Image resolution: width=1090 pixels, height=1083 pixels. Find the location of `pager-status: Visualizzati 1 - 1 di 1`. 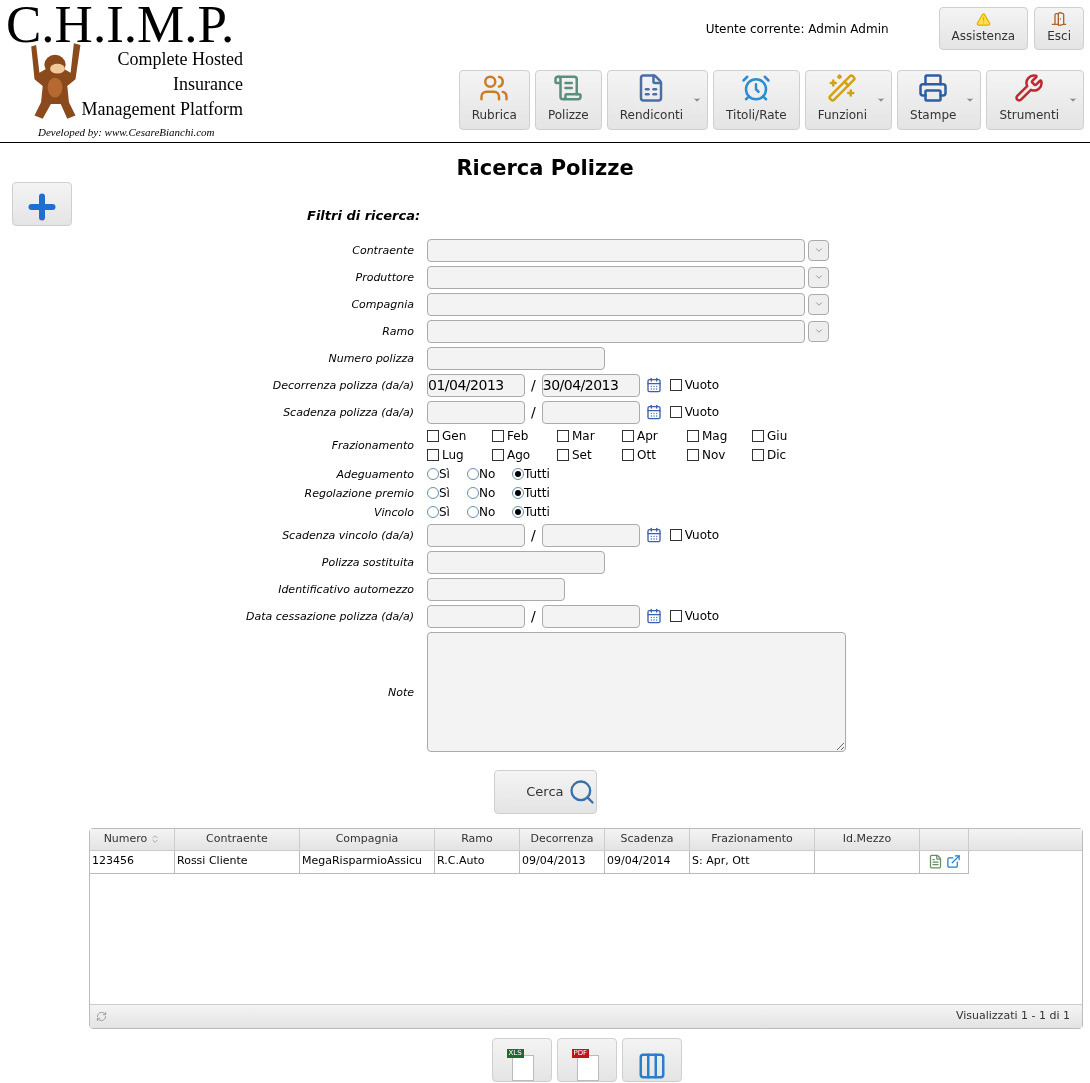

pager-status: Visualizzati 1 - 1 di 1 is located at coordinates (1013, 1015).